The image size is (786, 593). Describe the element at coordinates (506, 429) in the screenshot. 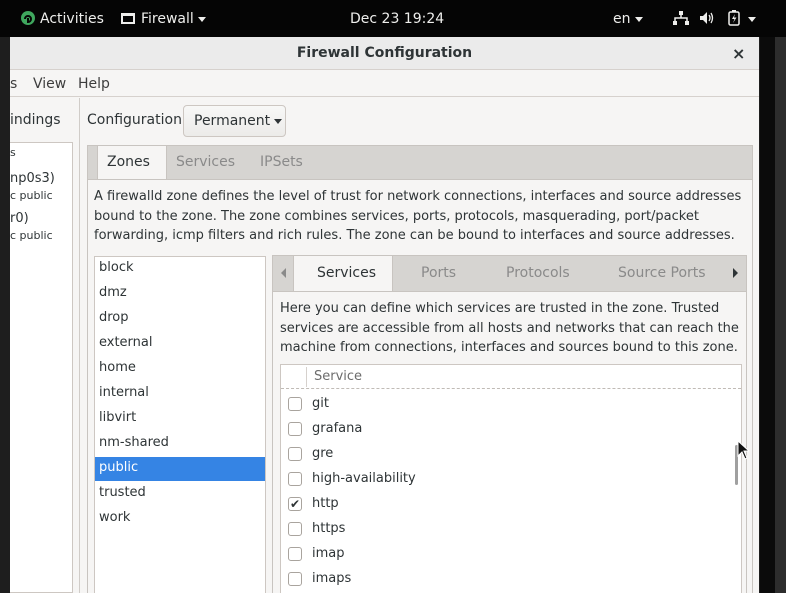

I see `table-row: grafana` at that location.